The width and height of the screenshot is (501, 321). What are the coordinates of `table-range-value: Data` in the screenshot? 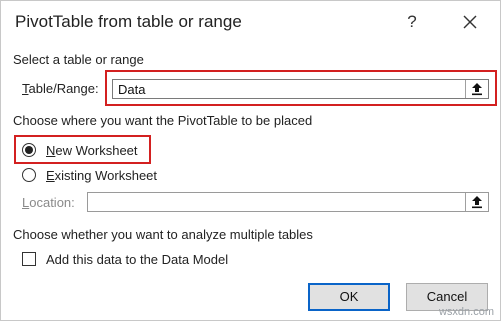 It's located at (132, 89).